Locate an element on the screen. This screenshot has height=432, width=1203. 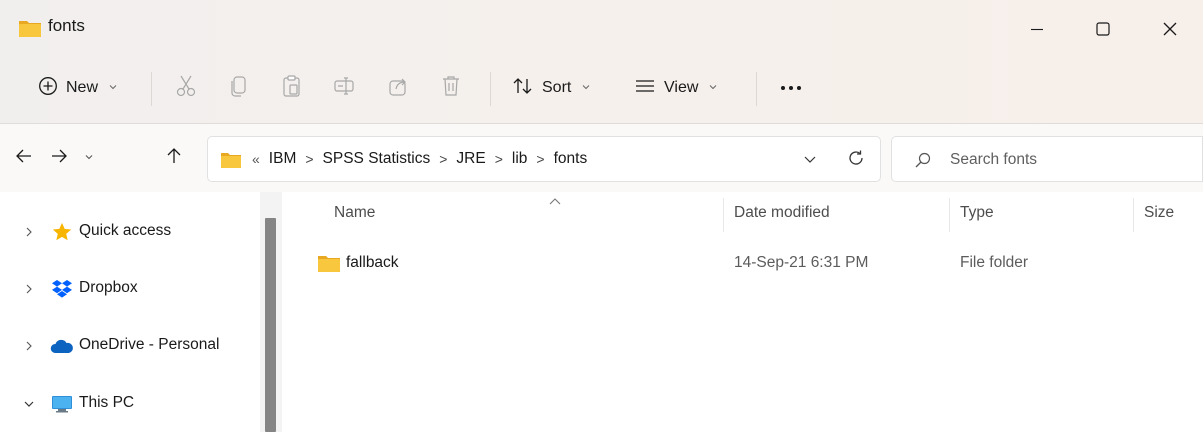
arrow-up-icon is located at coordinates (174, 158).